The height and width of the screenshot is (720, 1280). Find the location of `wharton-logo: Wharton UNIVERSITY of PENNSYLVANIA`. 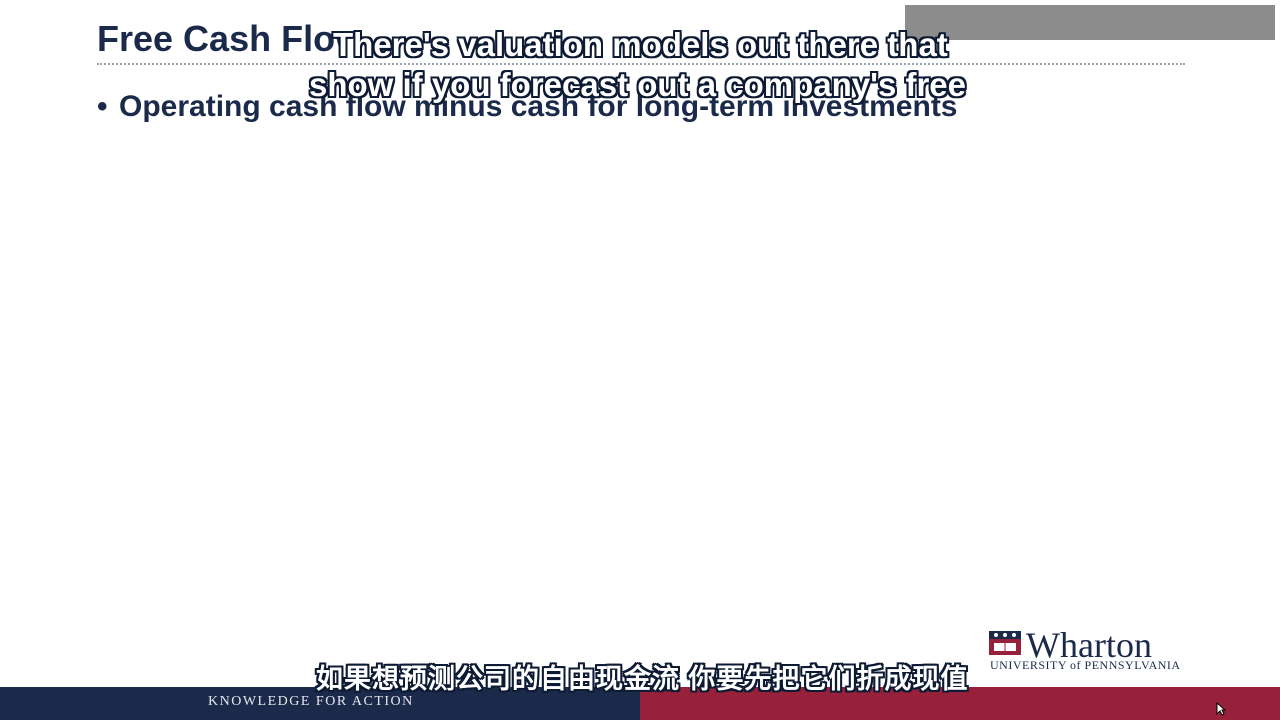

wharton-logo: Wharton UNIVERSITY of PENNSYLVANIA is located at coordinates (1090, 649).